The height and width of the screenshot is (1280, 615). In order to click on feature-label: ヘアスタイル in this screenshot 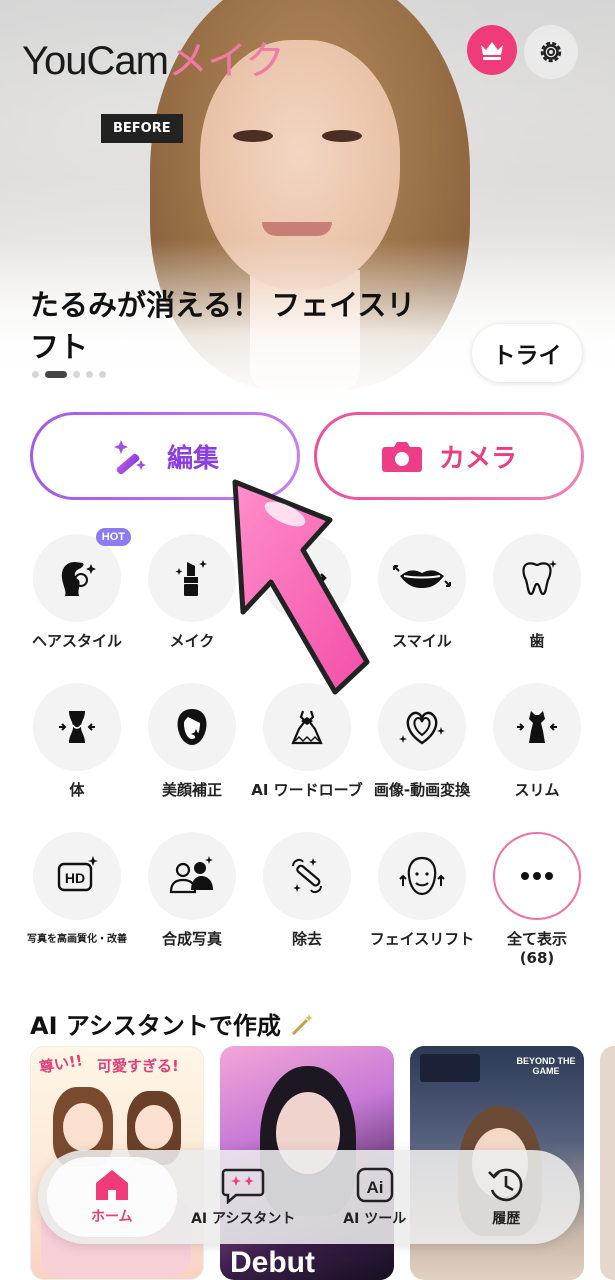, I will do `click(76, 641)`.